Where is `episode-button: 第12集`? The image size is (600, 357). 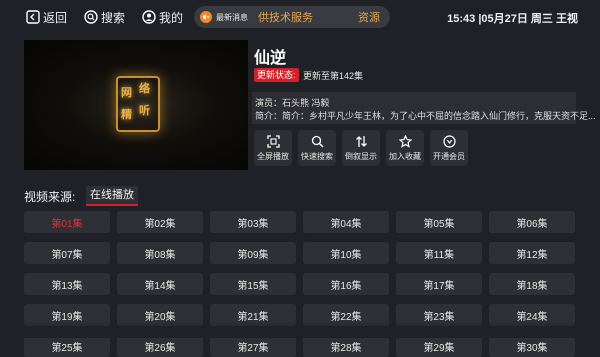
episode-button: 第12集 is located at coordinates (532, 253).